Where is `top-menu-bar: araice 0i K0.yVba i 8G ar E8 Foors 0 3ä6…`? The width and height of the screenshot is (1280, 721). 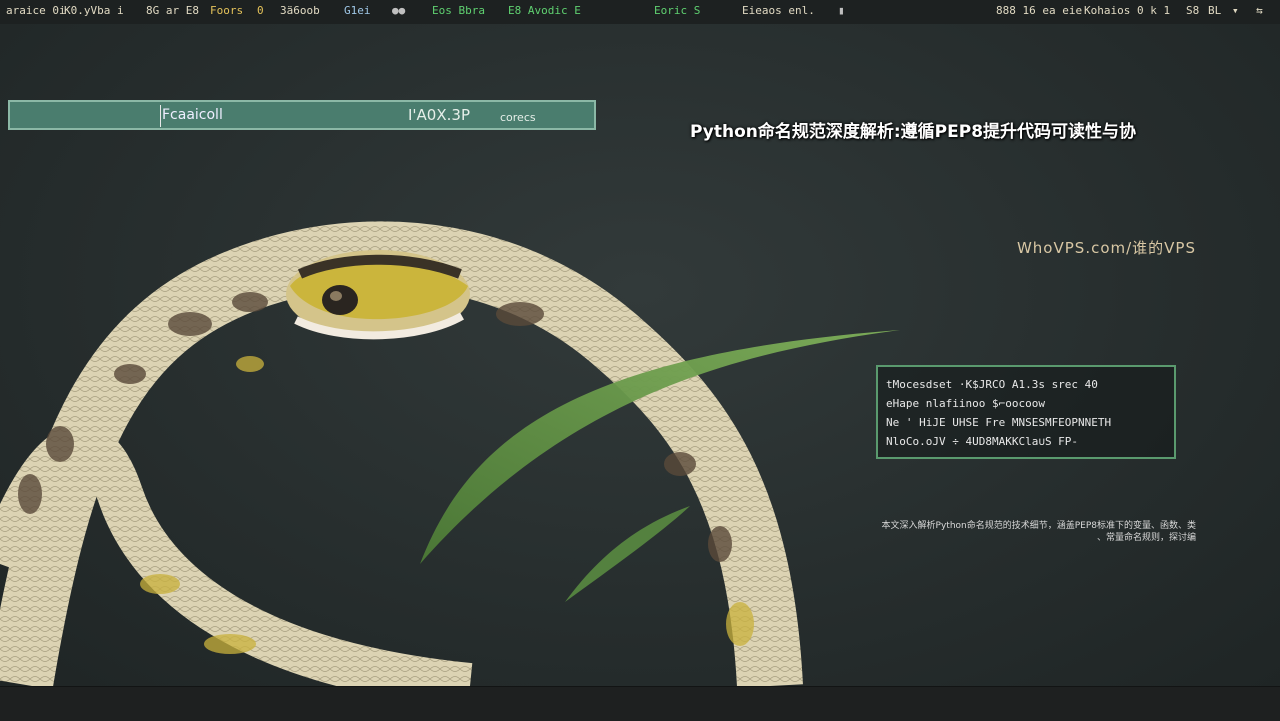 top-menu-bar: araice 0i K0.yVba i 8G ar E8 Foors 0 3ä6… is located at coordinates (640, 12).